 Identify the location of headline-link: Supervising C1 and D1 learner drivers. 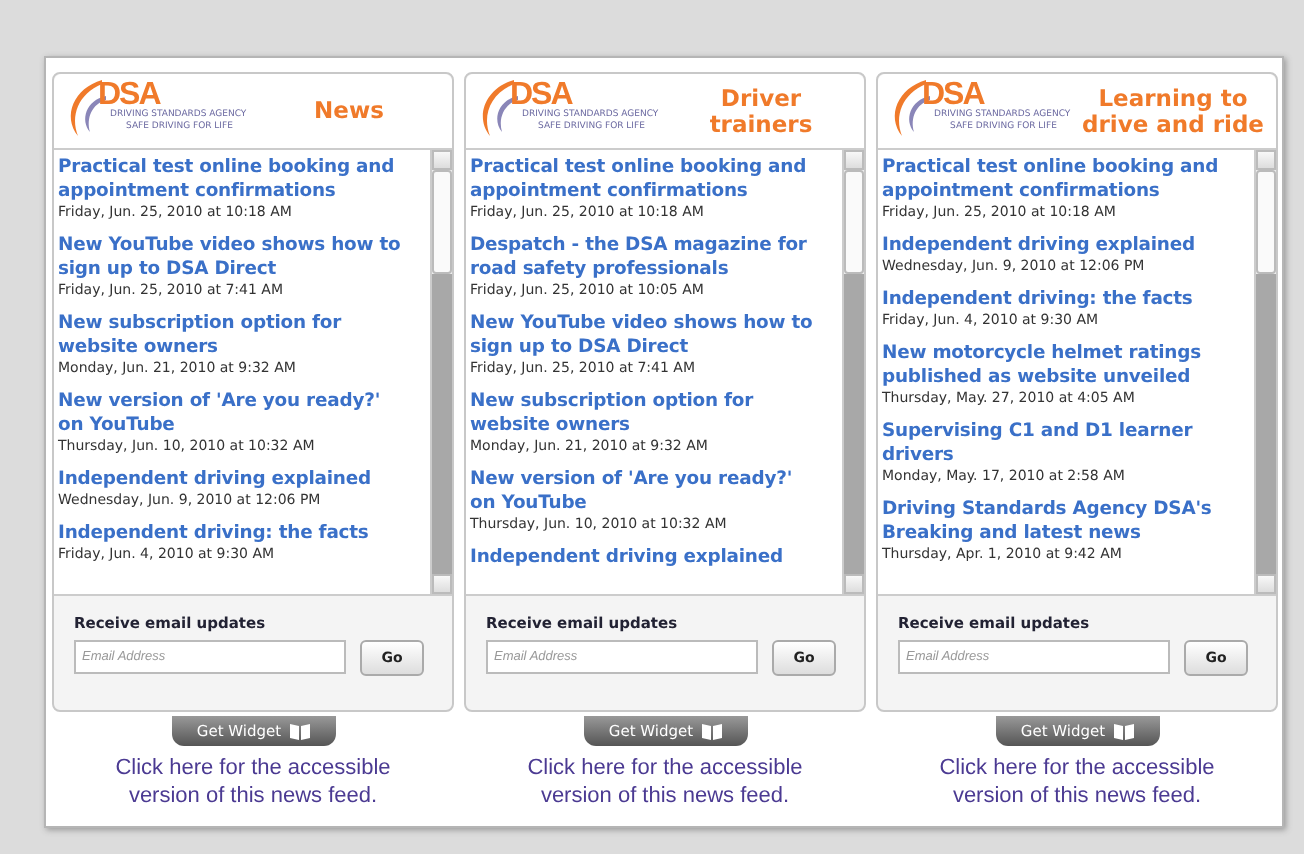
(1056, 444).